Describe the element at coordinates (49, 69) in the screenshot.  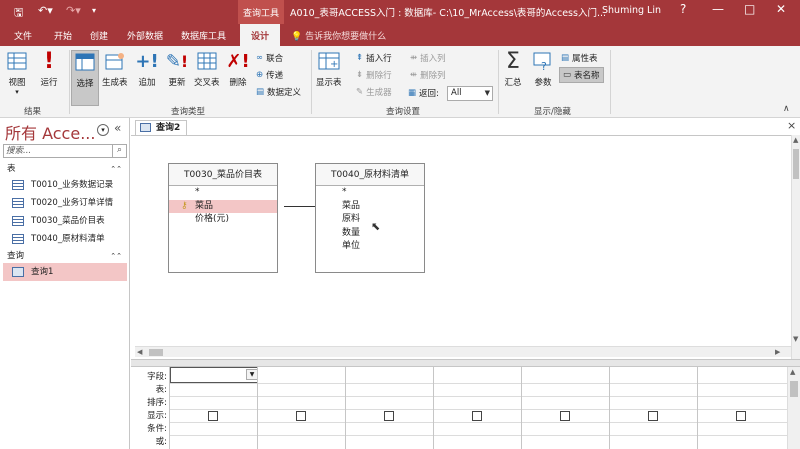
I see `run-button: ! 运行` at that location.